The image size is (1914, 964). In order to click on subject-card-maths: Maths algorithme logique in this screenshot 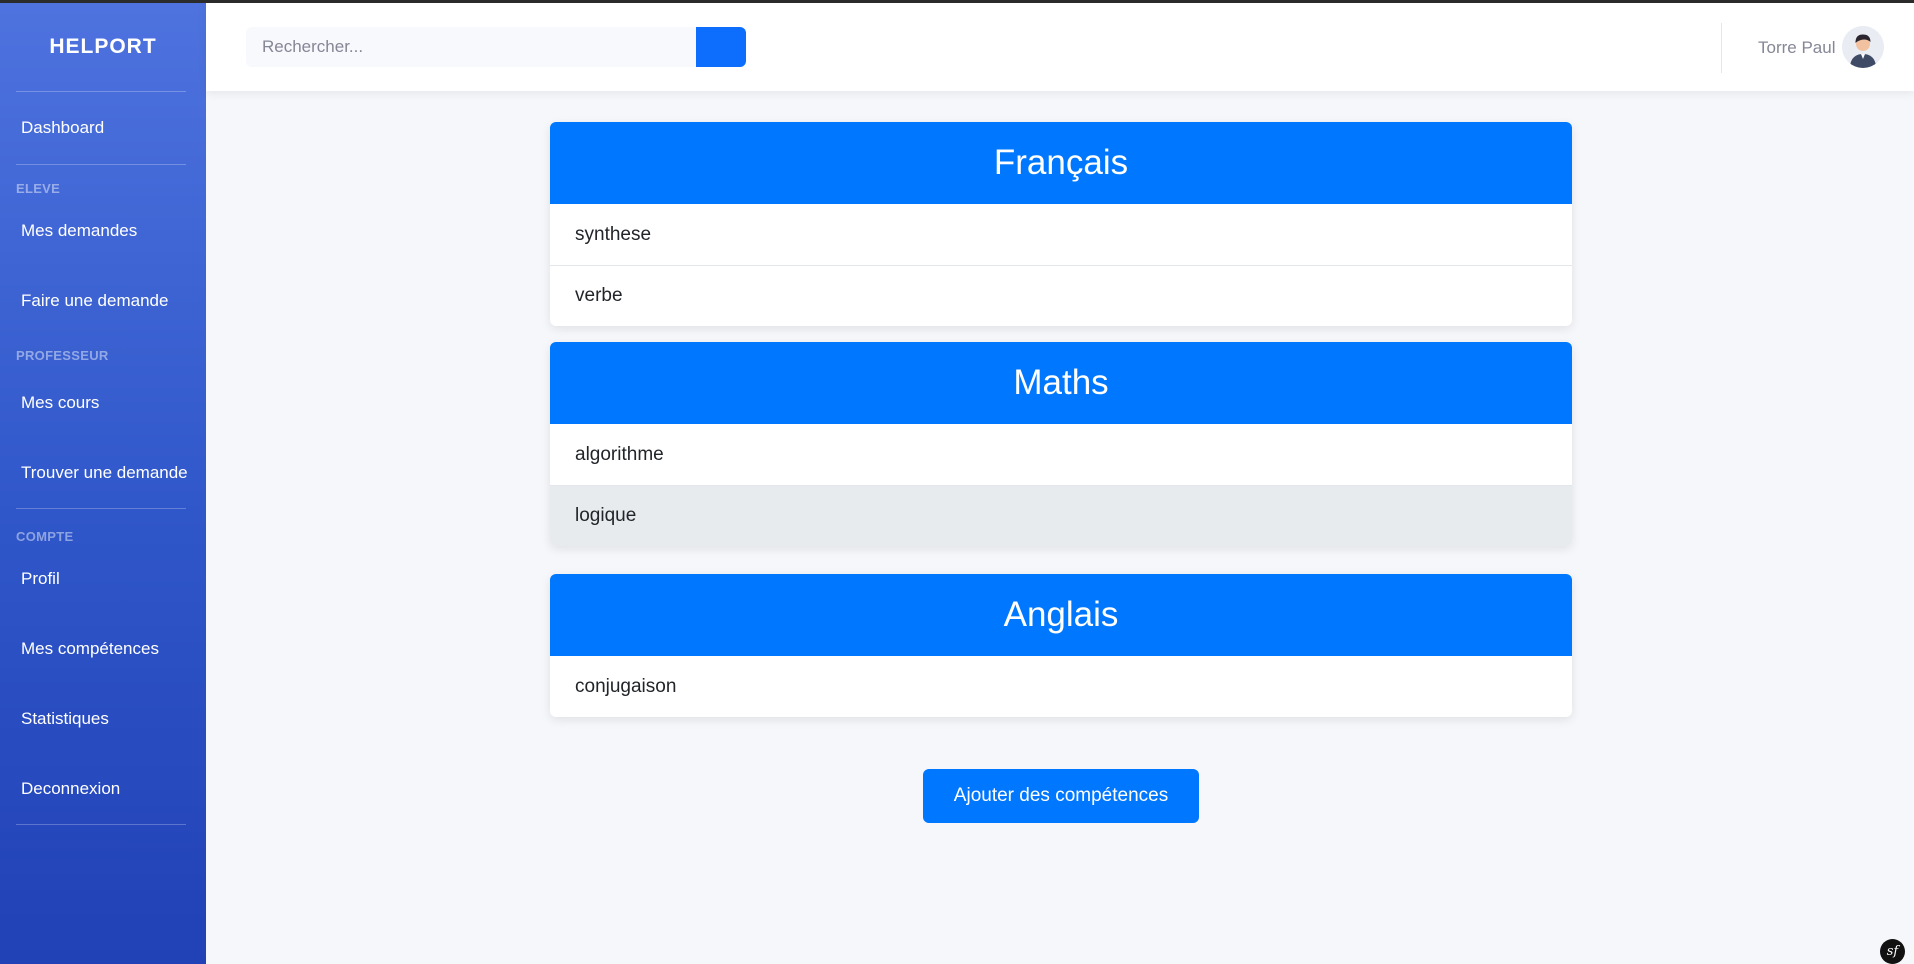, I will do `click(1061, 444)`.